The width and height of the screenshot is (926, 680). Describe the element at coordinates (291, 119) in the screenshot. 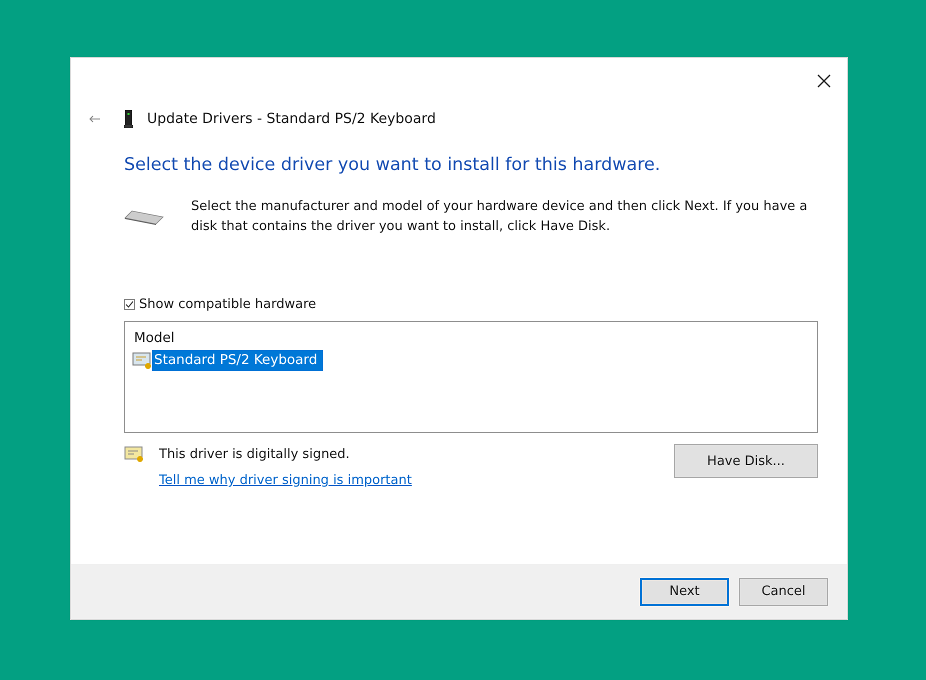

I see `window-title: Update Drivers - Standard PS/2 Keyboard` at that location.